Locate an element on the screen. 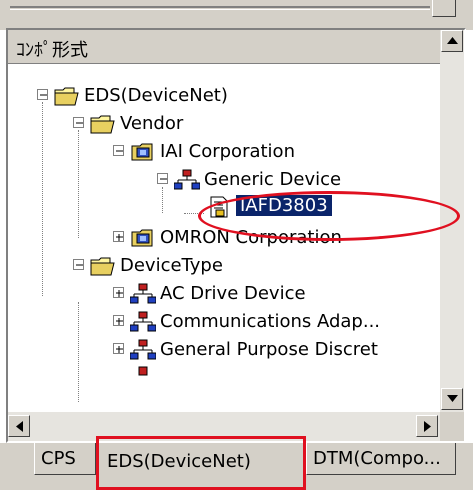  tree-item-devicetype: DeviceType is located at coordinates (223, 266).